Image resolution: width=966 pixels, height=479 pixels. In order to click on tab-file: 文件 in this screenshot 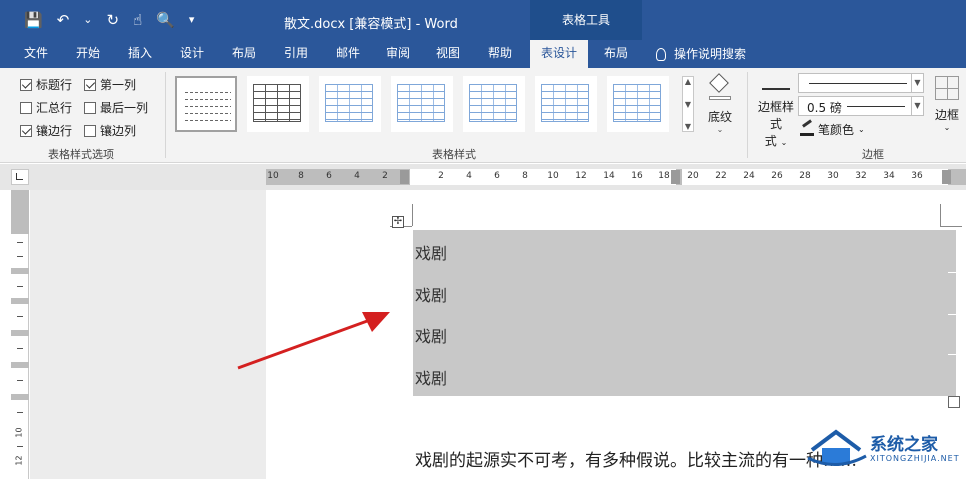, I will do `click(36, 54)`.